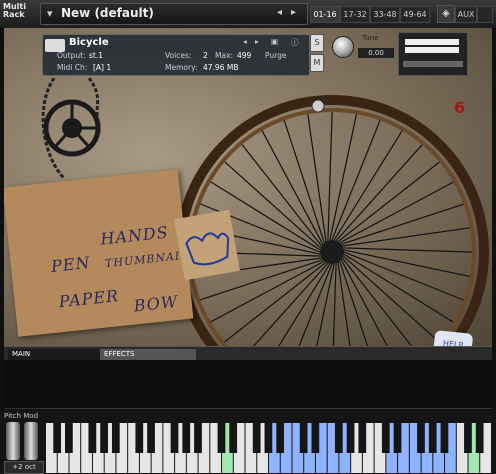  Describe the element at coordinates (295, 42) in the screenshot. I see `info-icon: ⓘ` at that location.